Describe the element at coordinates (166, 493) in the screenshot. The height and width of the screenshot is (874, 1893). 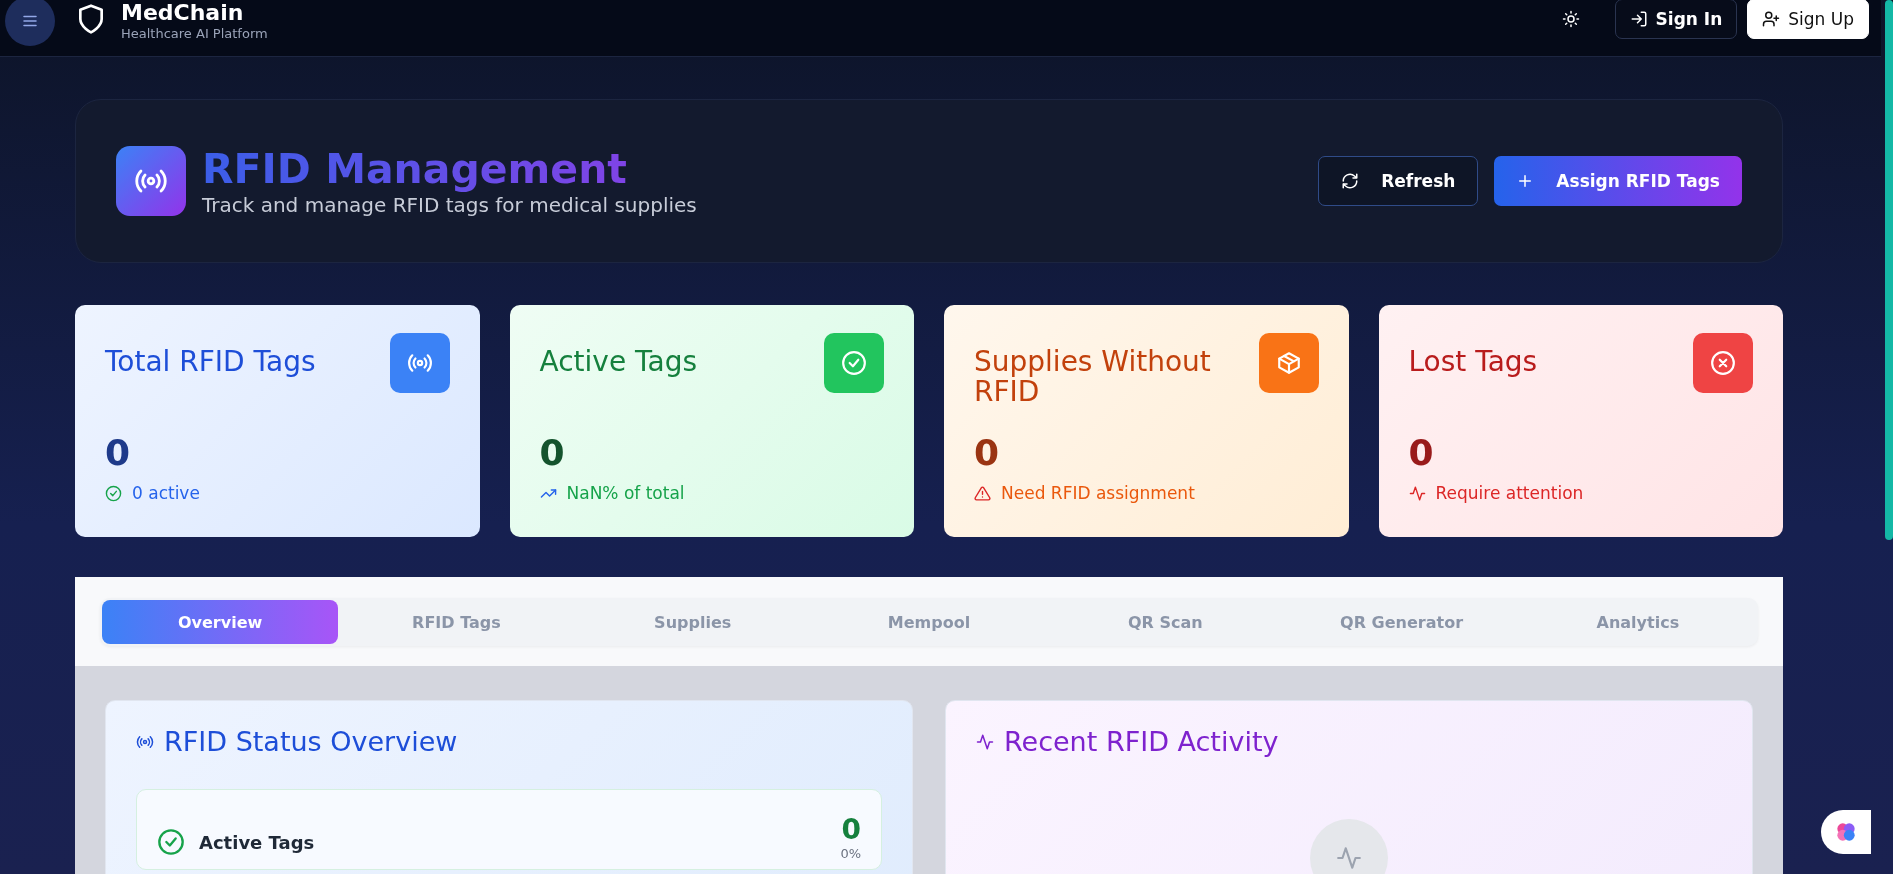
I see `stat-note: 0 active` at that location.